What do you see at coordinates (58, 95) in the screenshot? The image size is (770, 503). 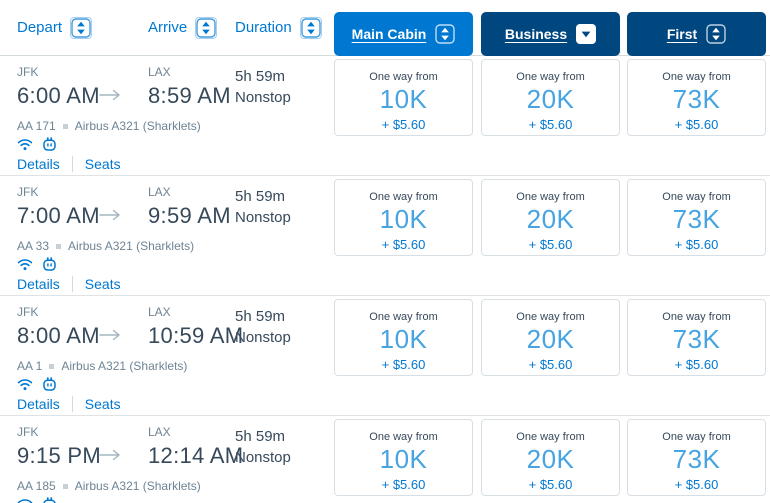 I see `depart-time: 6:00 AM` at bounding box center [58, 95].